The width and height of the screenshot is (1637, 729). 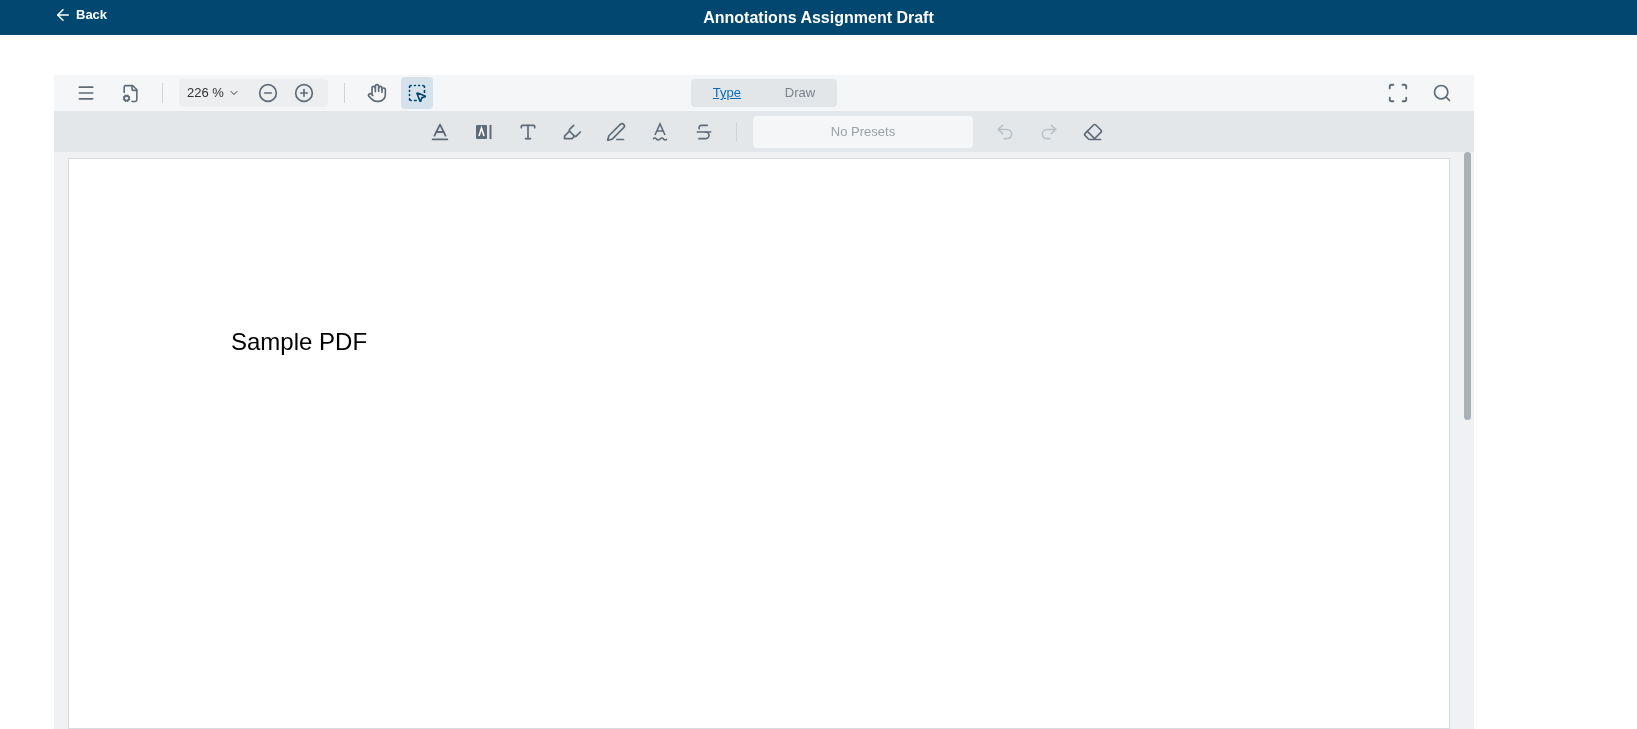 I want to click on scrollbar-thumb, so click(x=1467, y=286).